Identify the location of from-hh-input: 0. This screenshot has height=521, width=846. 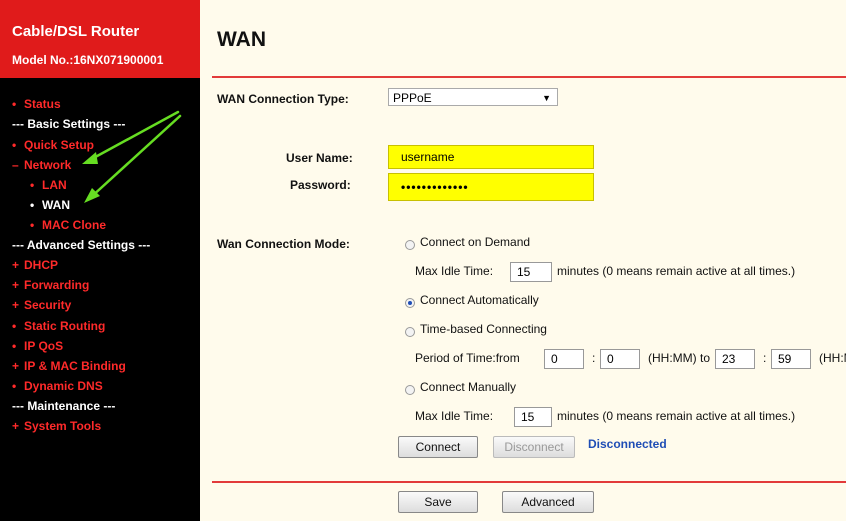
(564, 359).